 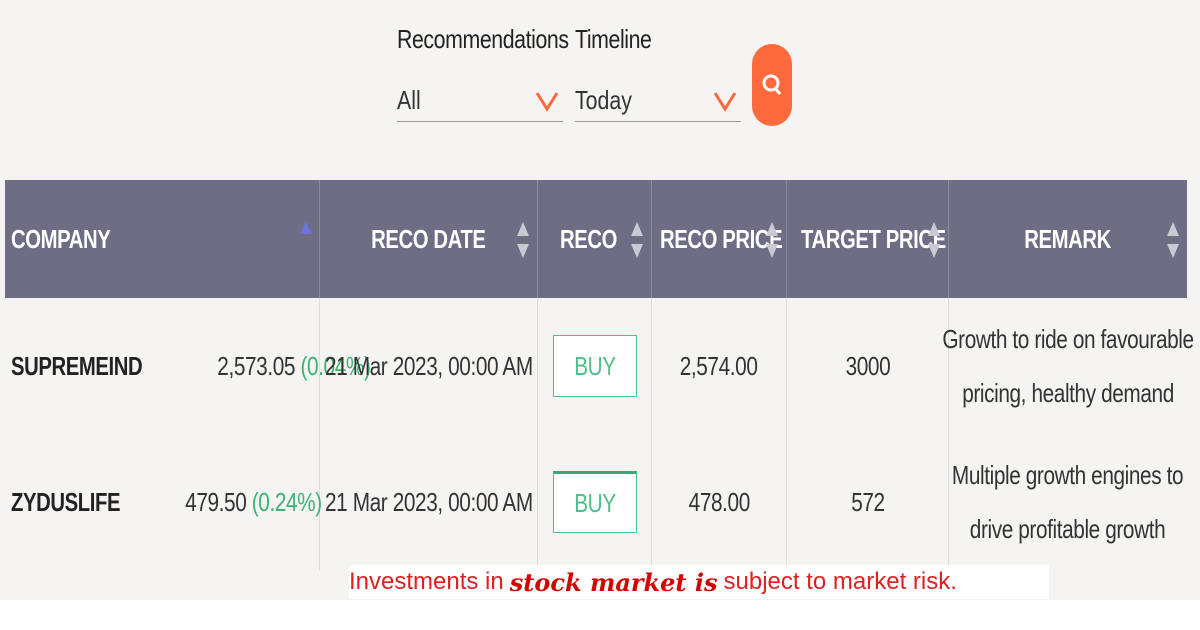 What do you see at coordinates (613, 39) in the screenshot?
I see `timeline-label: Timeline` at bounding box center [613, 39].